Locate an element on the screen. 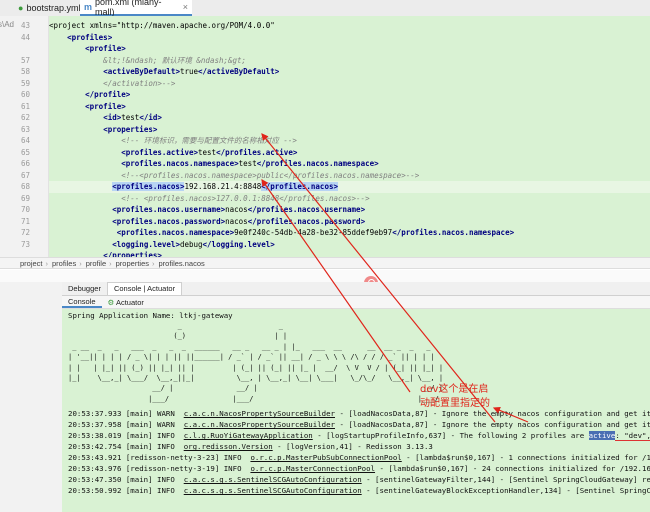  arrow-to-nacos is located at coordinates (336, 286).